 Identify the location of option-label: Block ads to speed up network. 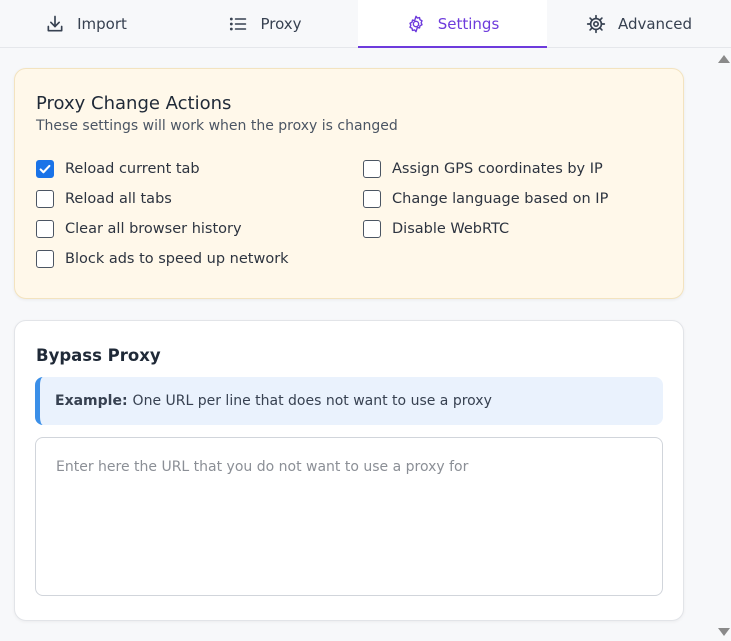
(177, 259).